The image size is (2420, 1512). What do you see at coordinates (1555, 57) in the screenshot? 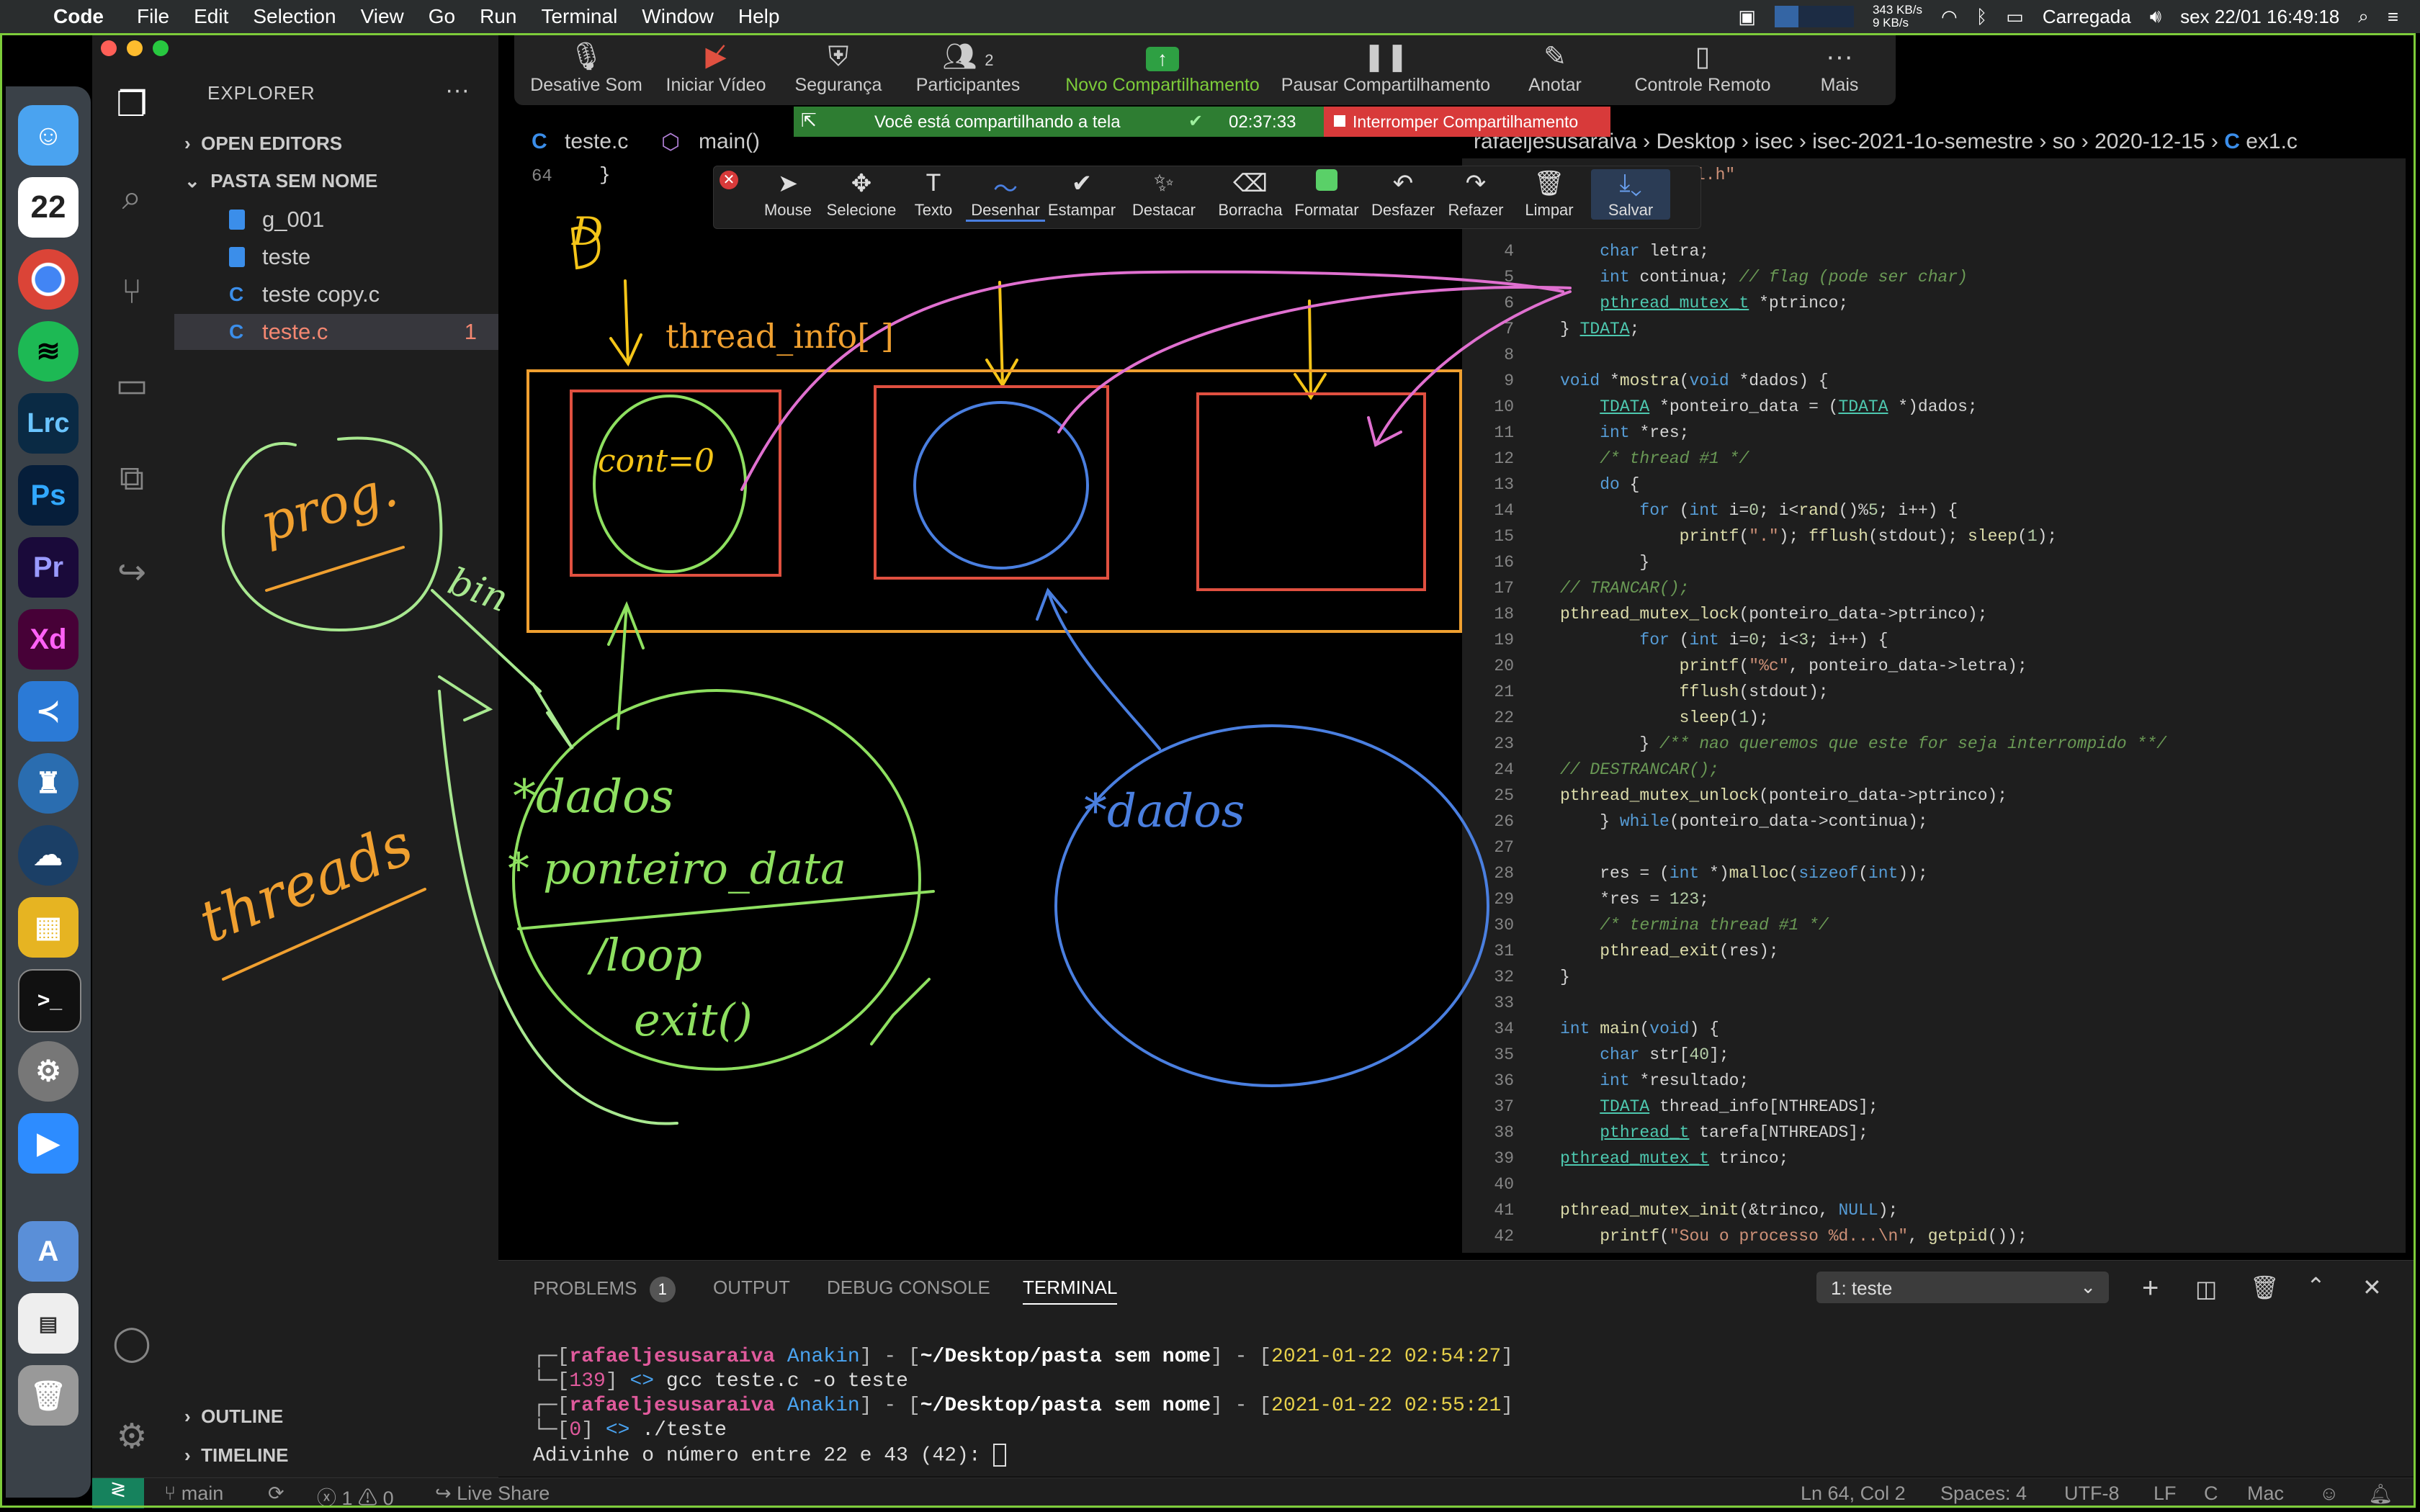
I see `pen-icon: ✎` at bounding box center [1555, 57].